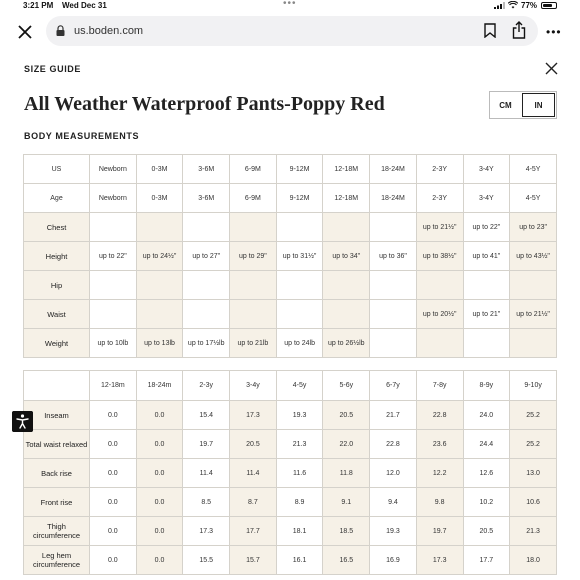 The height and width of the screenshot is (580, 580). I want to click on table-cell: up to 21lb, so click(253, 343).